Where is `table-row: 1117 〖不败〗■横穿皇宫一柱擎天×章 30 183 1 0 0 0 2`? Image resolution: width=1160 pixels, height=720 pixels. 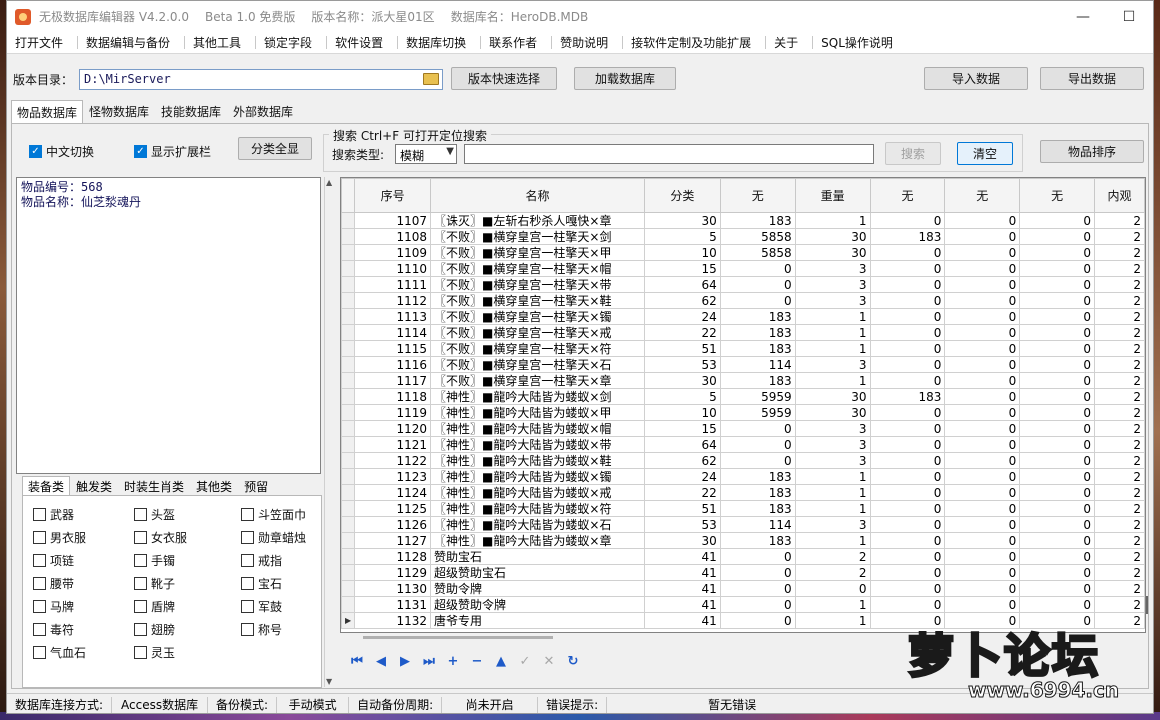 table-row: 1117 〖不败〗■横穿皇宫一柱擎天×章 30 183 1 0 0 0 2 is located at coordinates (743, 380).